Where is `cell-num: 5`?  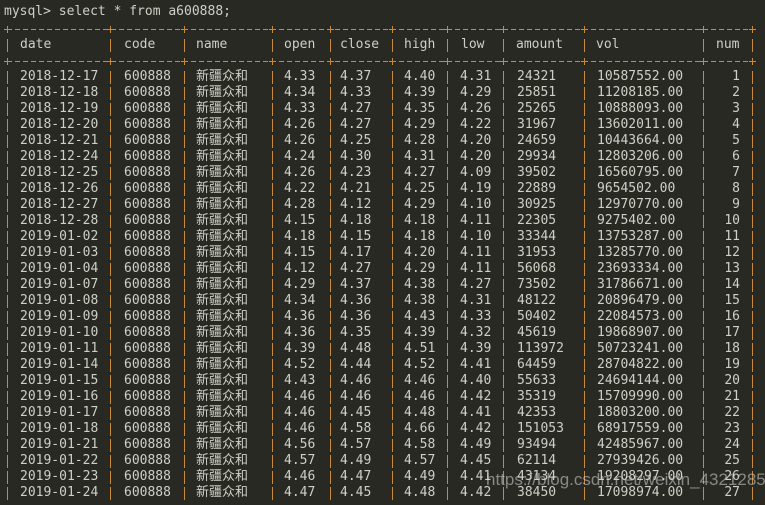
cell-num: 5 is located at coordinates (736, 140).